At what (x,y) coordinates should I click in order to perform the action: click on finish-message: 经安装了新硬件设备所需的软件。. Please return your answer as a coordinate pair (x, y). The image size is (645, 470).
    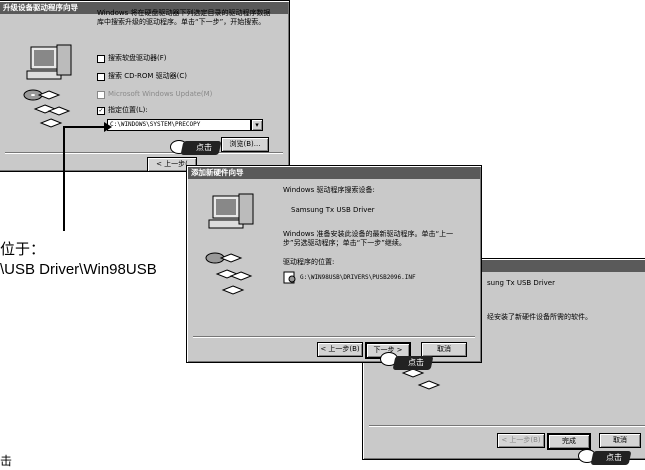
    Looking at the image, I should click on (539, 317).